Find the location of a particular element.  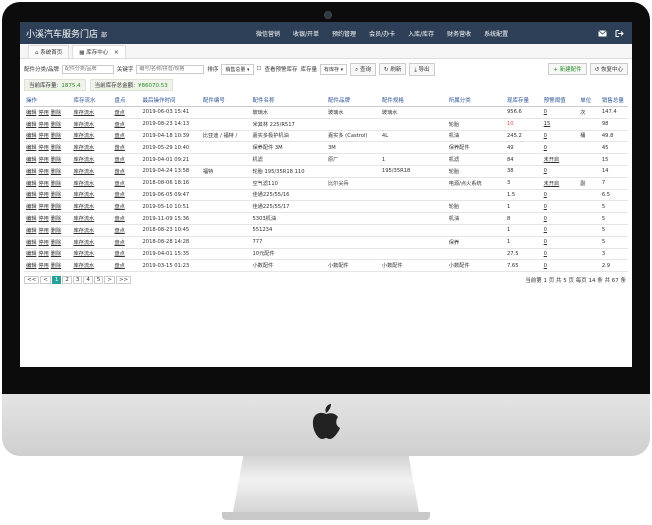

page-button: < is located at coordinates (45, 280).